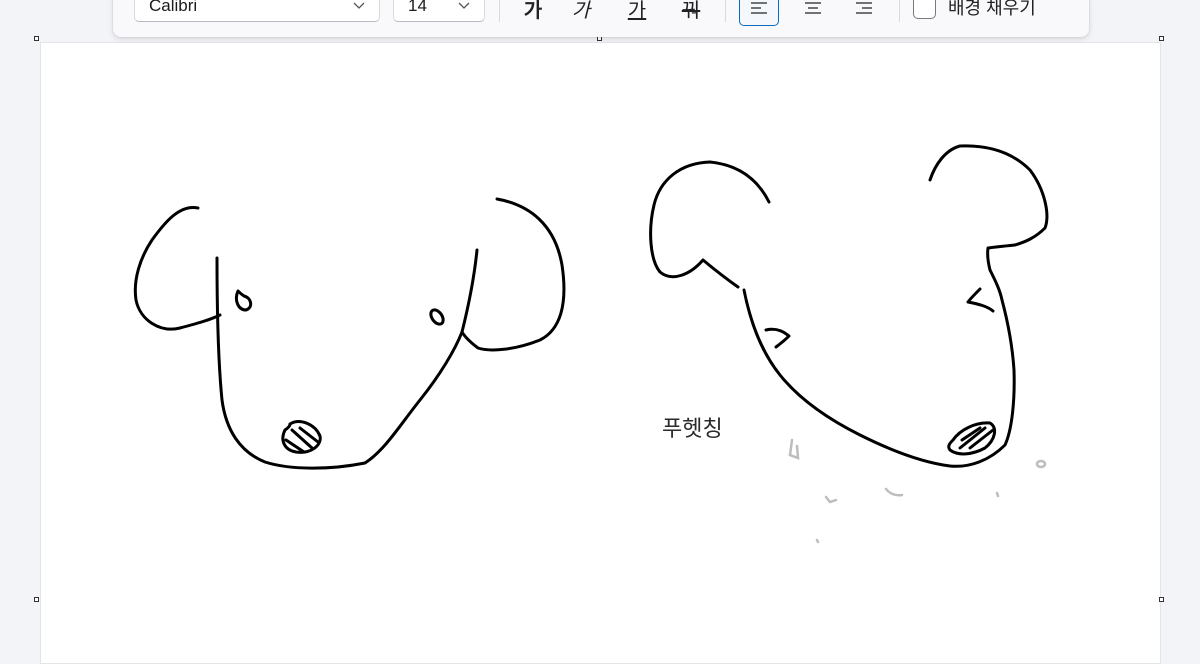 The width and height of the screenshot is (1200, 664). What do you see at coordinates (581, 13) in the screenshot?
I see `italic-button: 가` at bounding box center [581, 13].